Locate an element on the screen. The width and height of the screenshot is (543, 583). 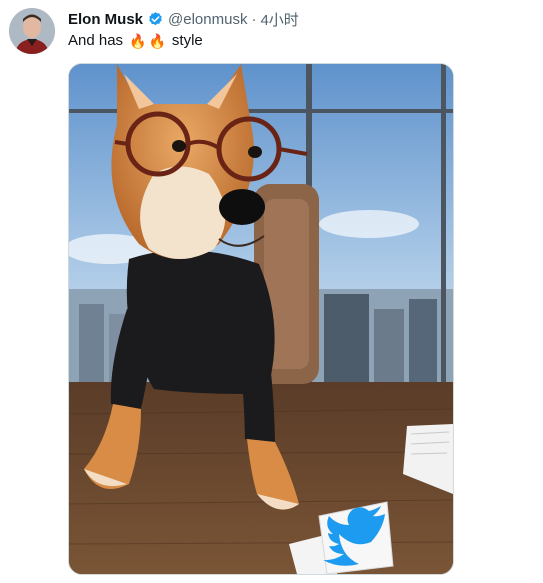
tweet-header: Elon Musk @elonmusk · 4小时 is located at coordinates (183, 19).